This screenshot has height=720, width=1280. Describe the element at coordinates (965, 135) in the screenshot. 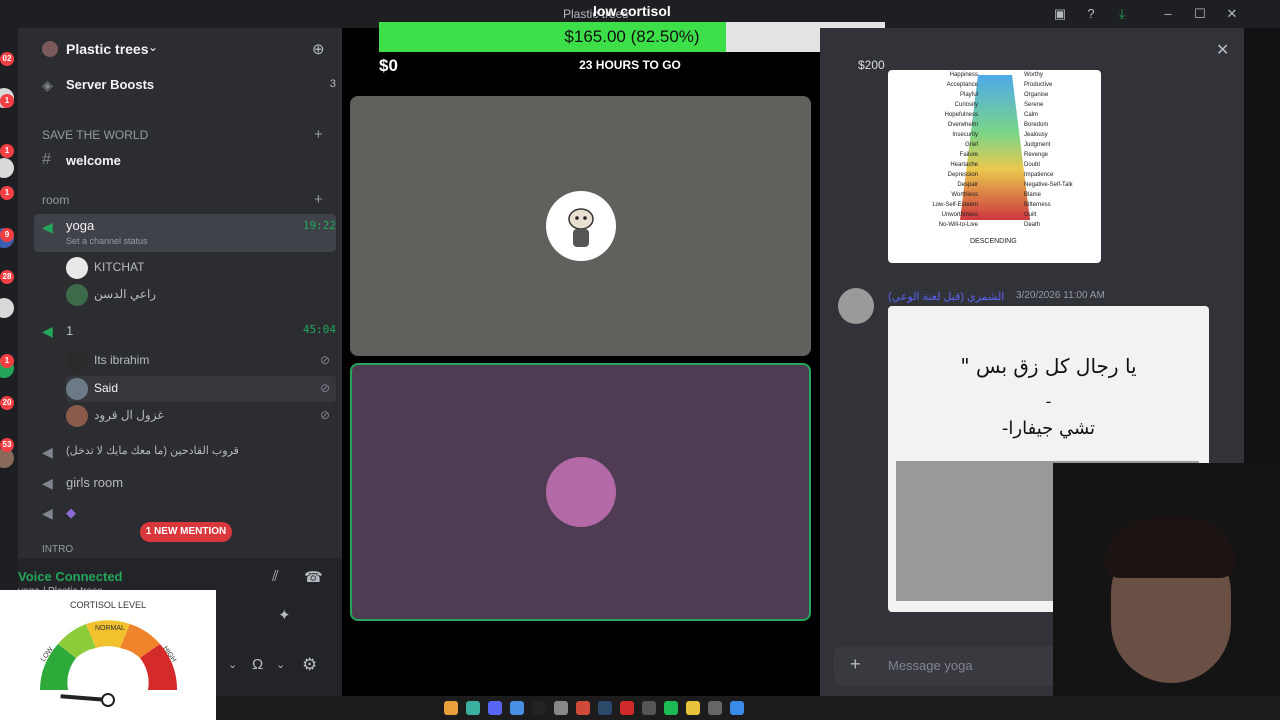

I see `emotion-word: Insecurity` at that location.